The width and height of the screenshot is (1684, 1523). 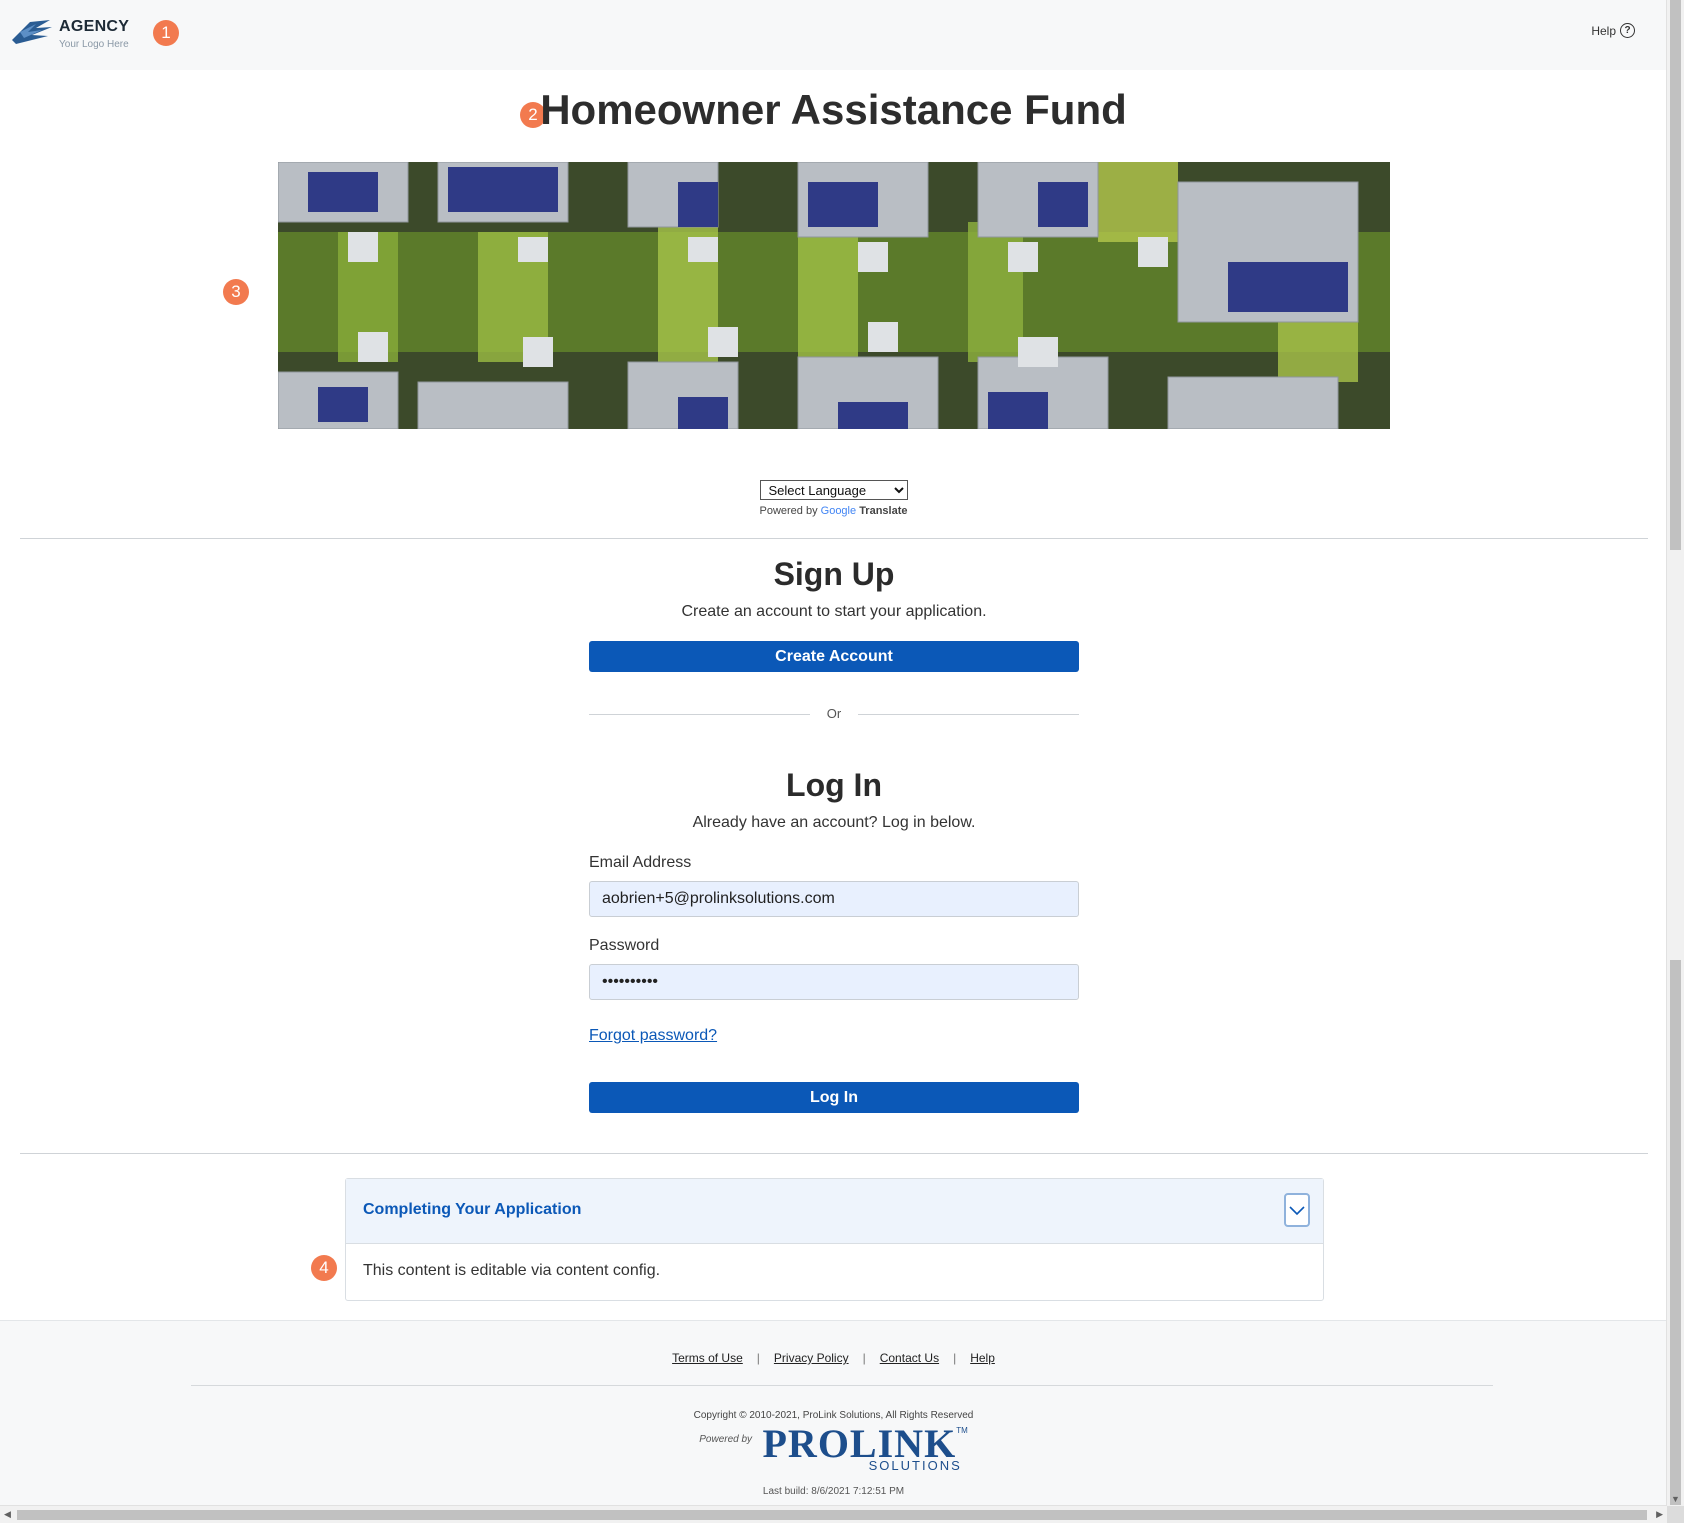 I want to click on signup-heading: Sign Up, so click(x=834, y=574).